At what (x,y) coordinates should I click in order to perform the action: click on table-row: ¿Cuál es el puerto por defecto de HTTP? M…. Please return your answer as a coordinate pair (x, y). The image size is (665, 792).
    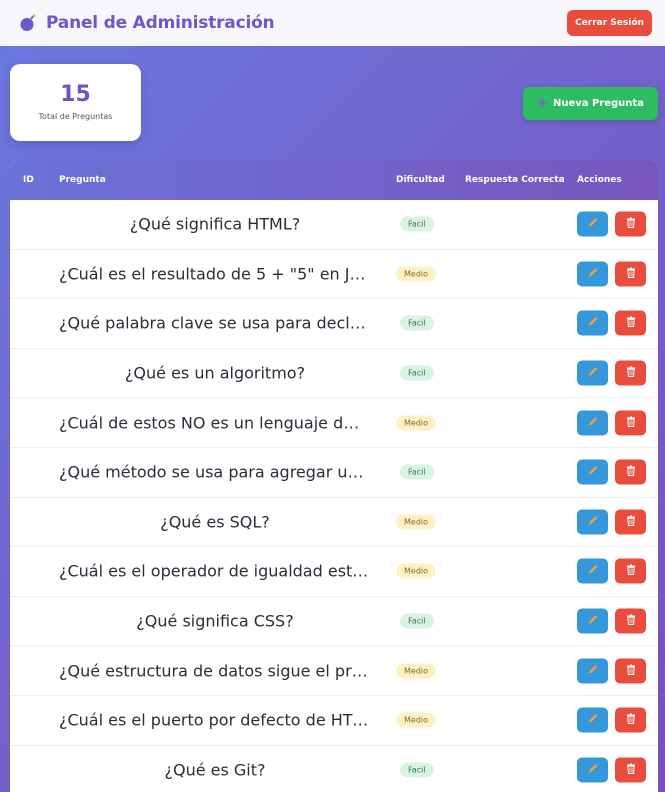
    Looking at the image, I should click on (334, 721).